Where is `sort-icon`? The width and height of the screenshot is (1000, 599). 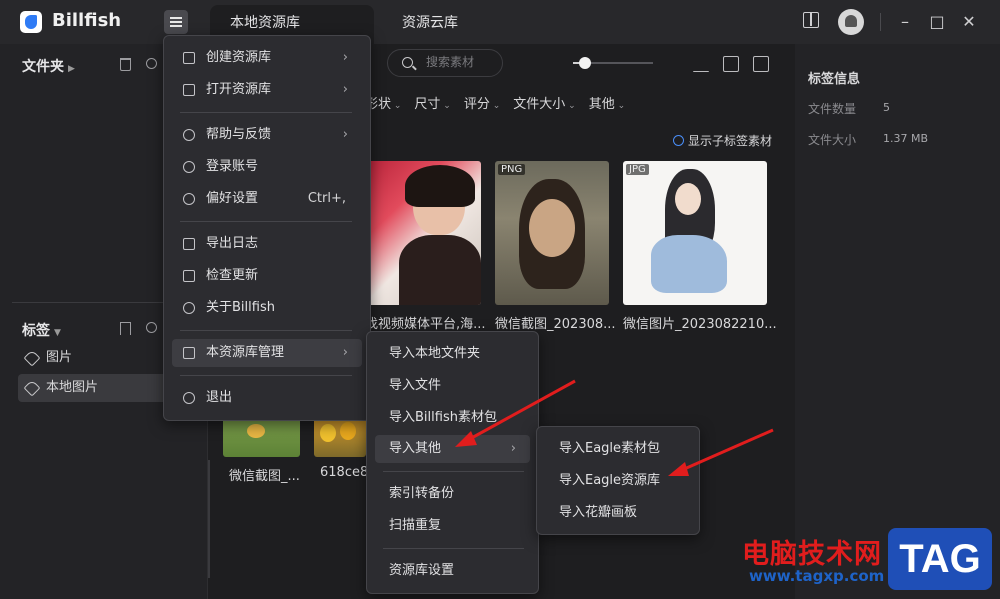
sort-icon is located at coordinates (701, 64).